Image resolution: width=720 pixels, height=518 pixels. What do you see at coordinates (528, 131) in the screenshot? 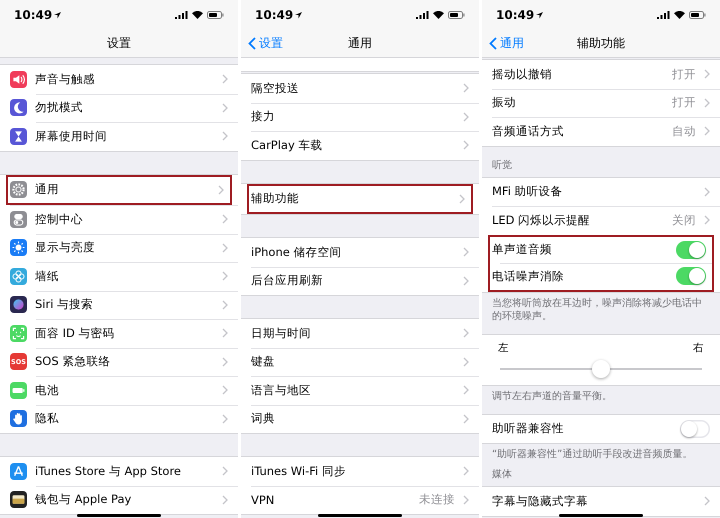
I see `row-label: 音频通话方式` at bounding box center [528, 131].